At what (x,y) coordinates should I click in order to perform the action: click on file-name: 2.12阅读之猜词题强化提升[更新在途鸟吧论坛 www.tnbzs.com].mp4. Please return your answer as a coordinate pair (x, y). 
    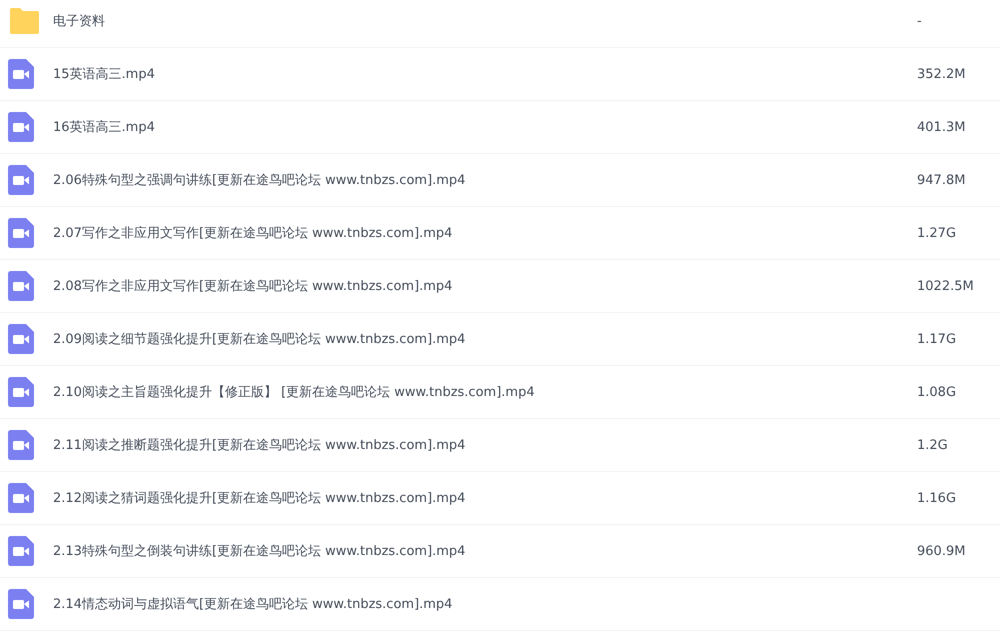
    Looking at the image, I should click on (485, 498).